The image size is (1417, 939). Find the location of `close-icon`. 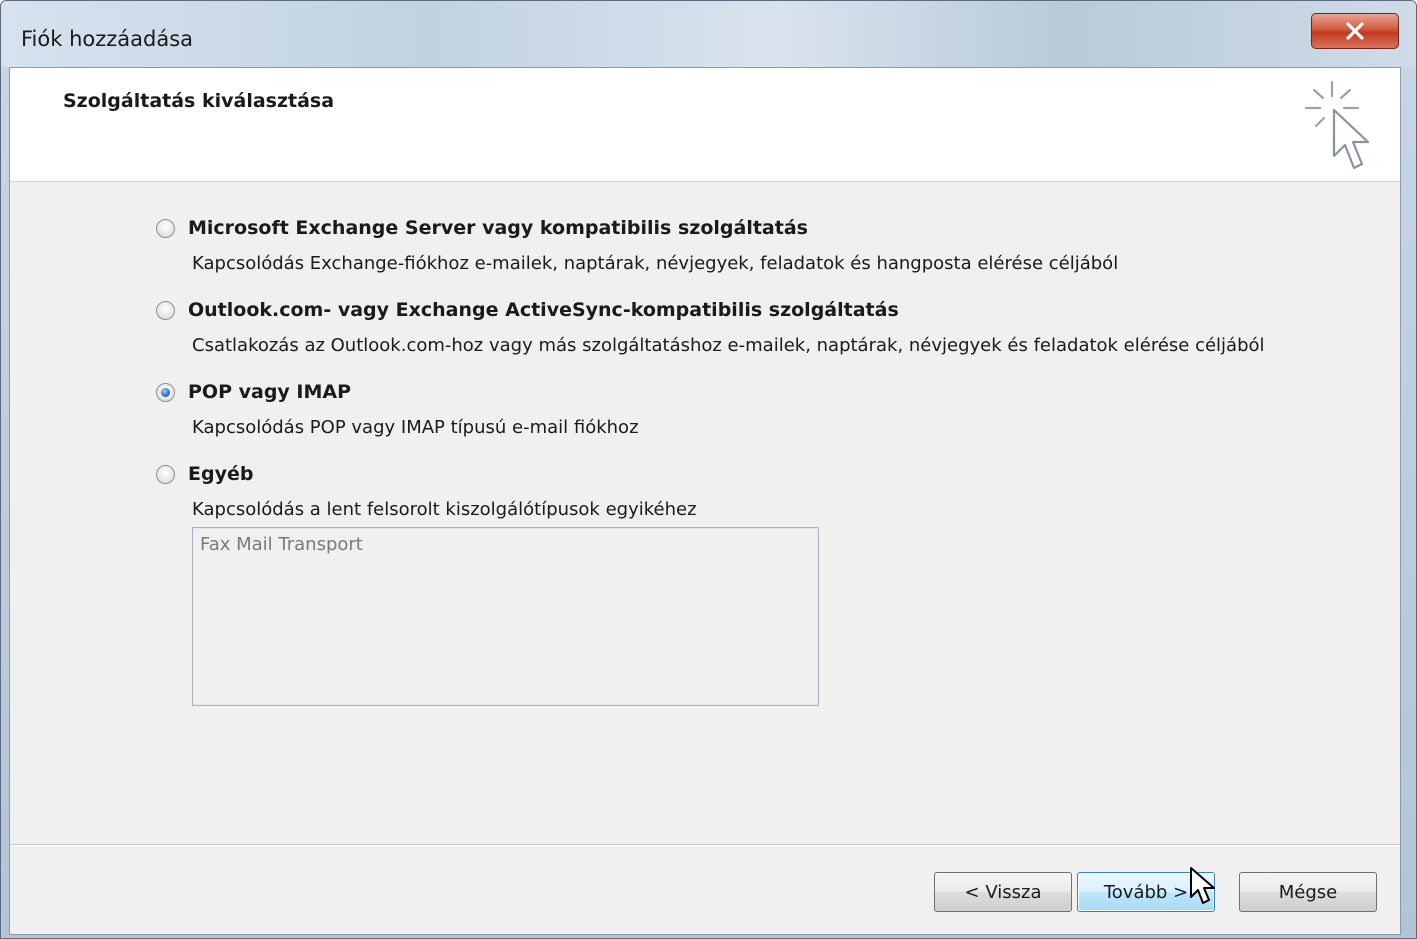

close-icon is located at coordinates (1355, 31).